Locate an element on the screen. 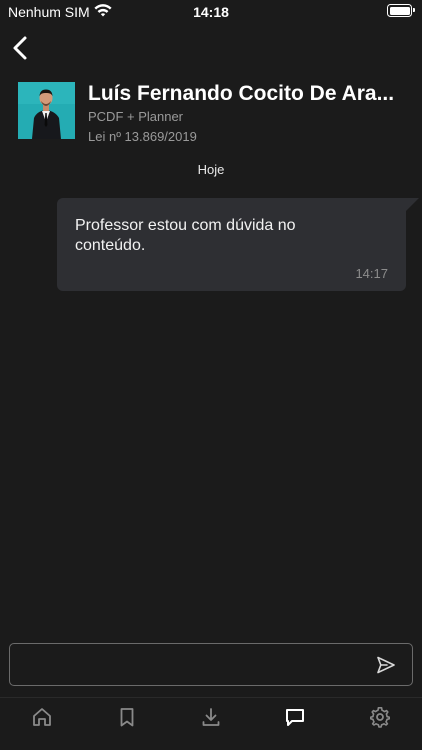 Image resolution: width=422 pixels, height=750 pixels. tab-chat is located at coordinates (295, 717).